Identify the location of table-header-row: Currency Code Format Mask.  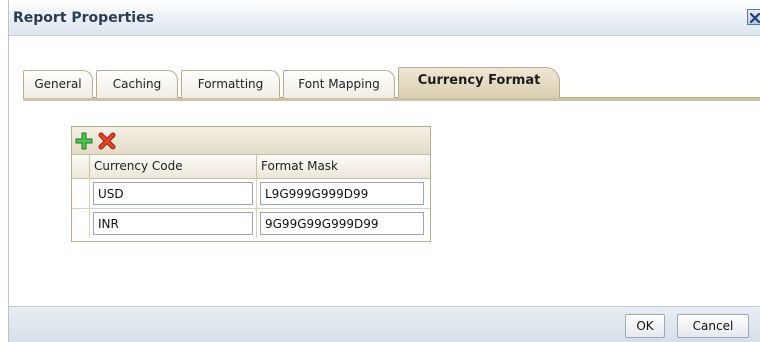
(251, 167).